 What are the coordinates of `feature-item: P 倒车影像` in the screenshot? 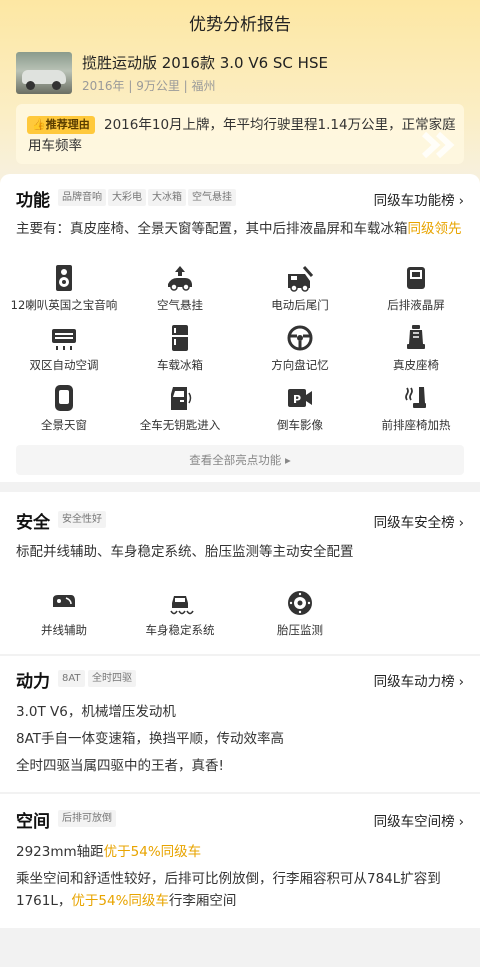 It's located at (300, 408).